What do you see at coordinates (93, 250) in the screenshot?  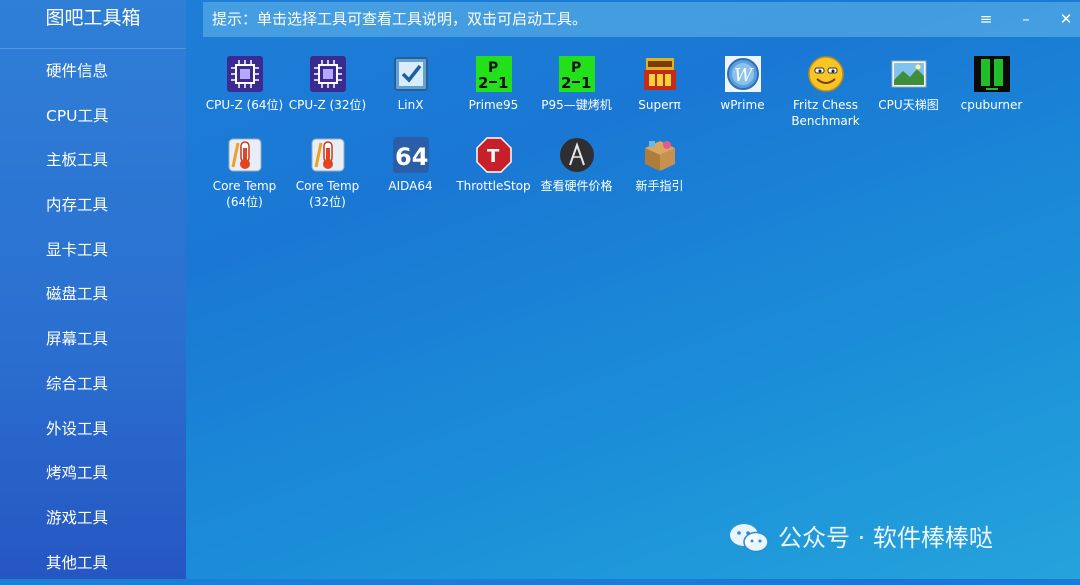 I see `sidebar-item-gpu-tools: 显卡工具` at bounding box center [93, 250].